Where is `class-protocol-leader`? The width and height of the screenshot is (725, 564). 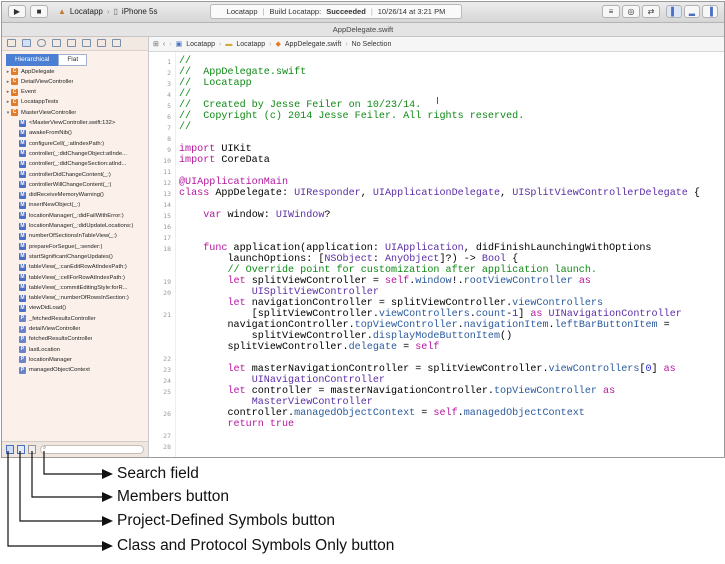 class-protocol-leader is located at coordinates (55, 499).